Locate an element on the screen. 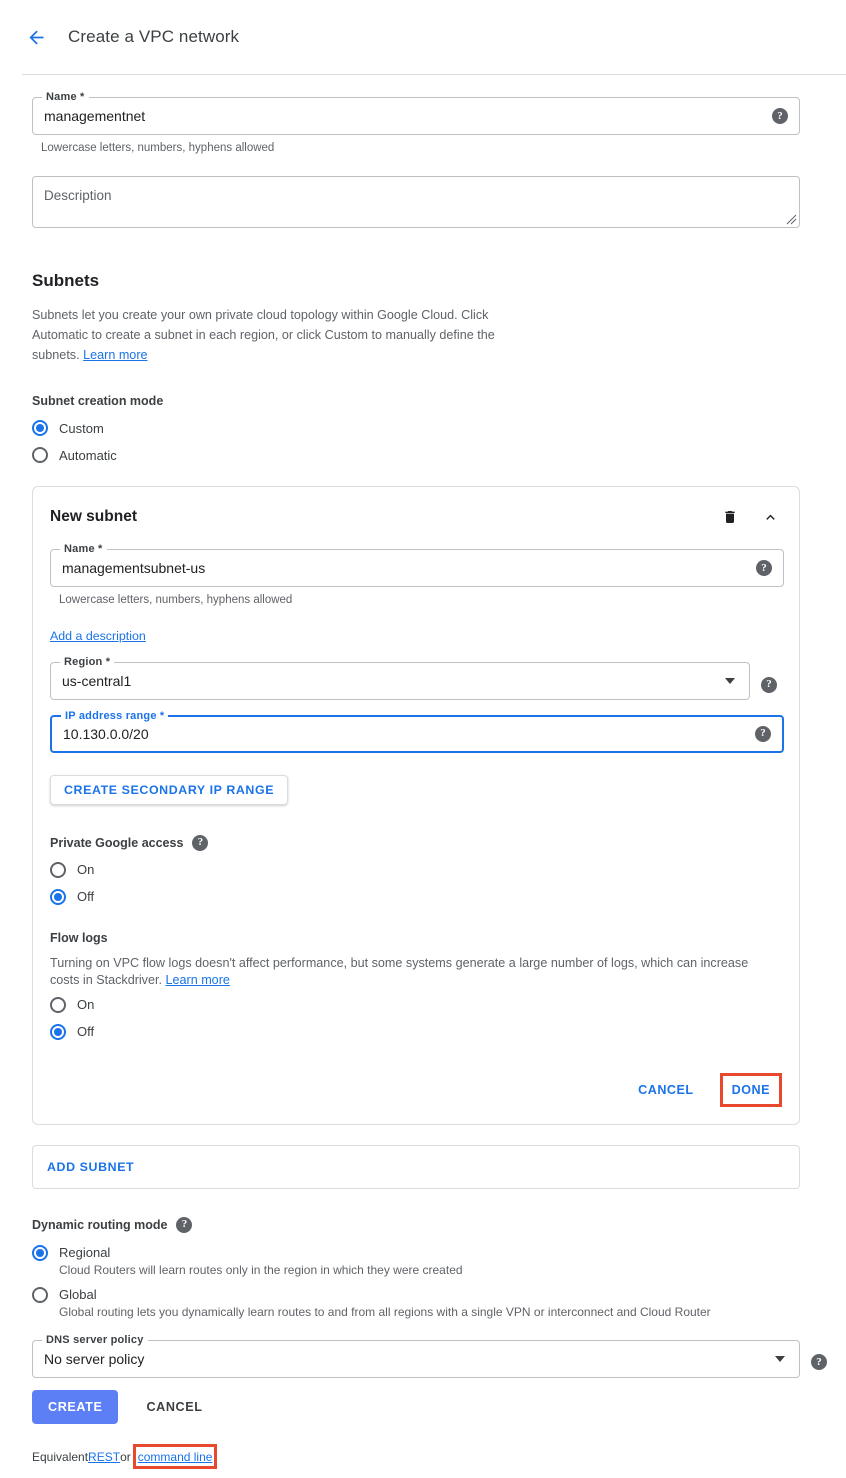  equivalent-or: or is located at coordinates (125, 1456).